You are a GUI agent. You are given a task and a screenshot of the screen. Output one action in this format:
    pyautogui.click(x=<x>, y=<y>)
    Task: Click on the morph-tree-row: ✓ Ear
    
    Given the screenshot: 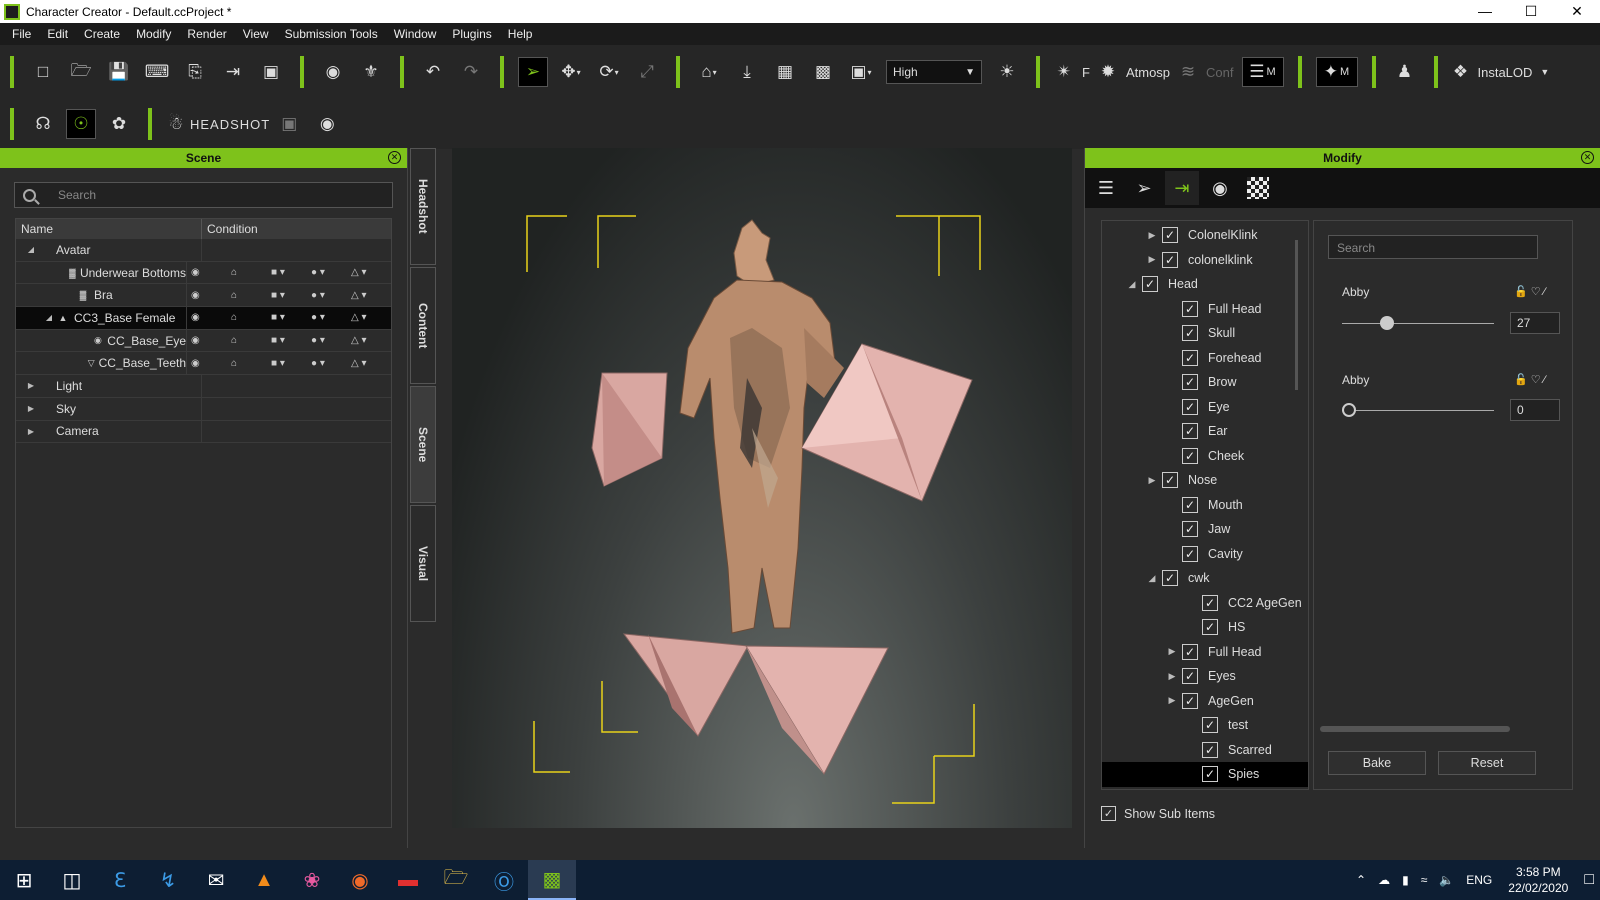 What is the action you would take?
    pyautogui.click(x=1205, y=431)
    